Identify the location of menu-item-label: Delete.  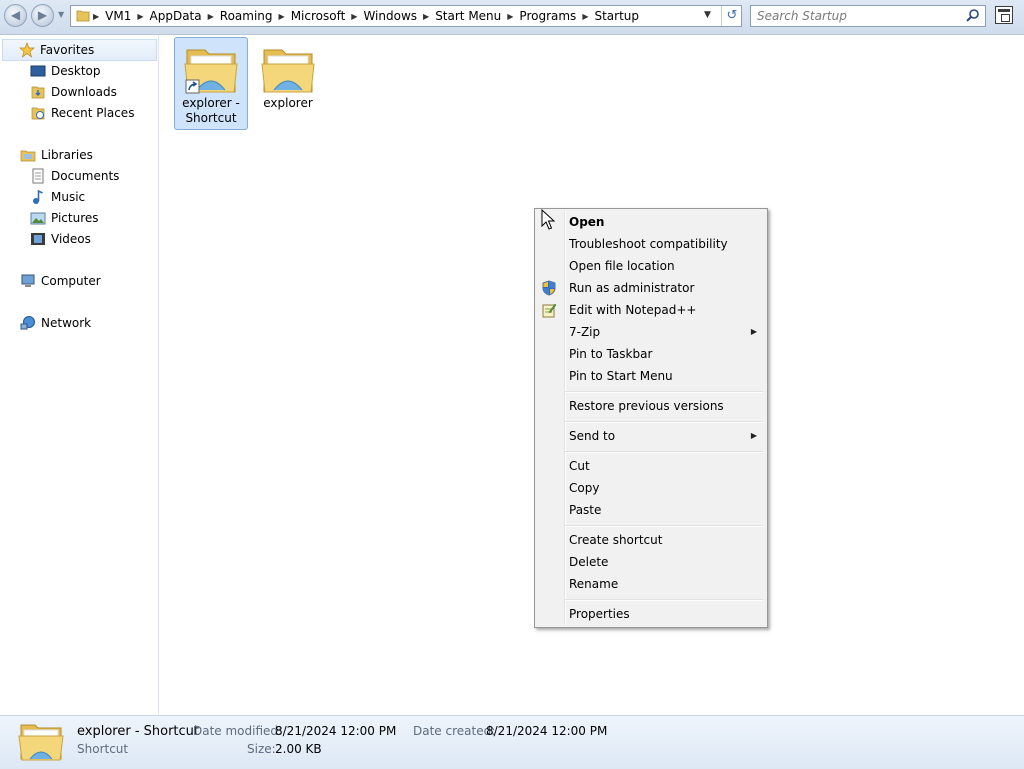
(589, 562).